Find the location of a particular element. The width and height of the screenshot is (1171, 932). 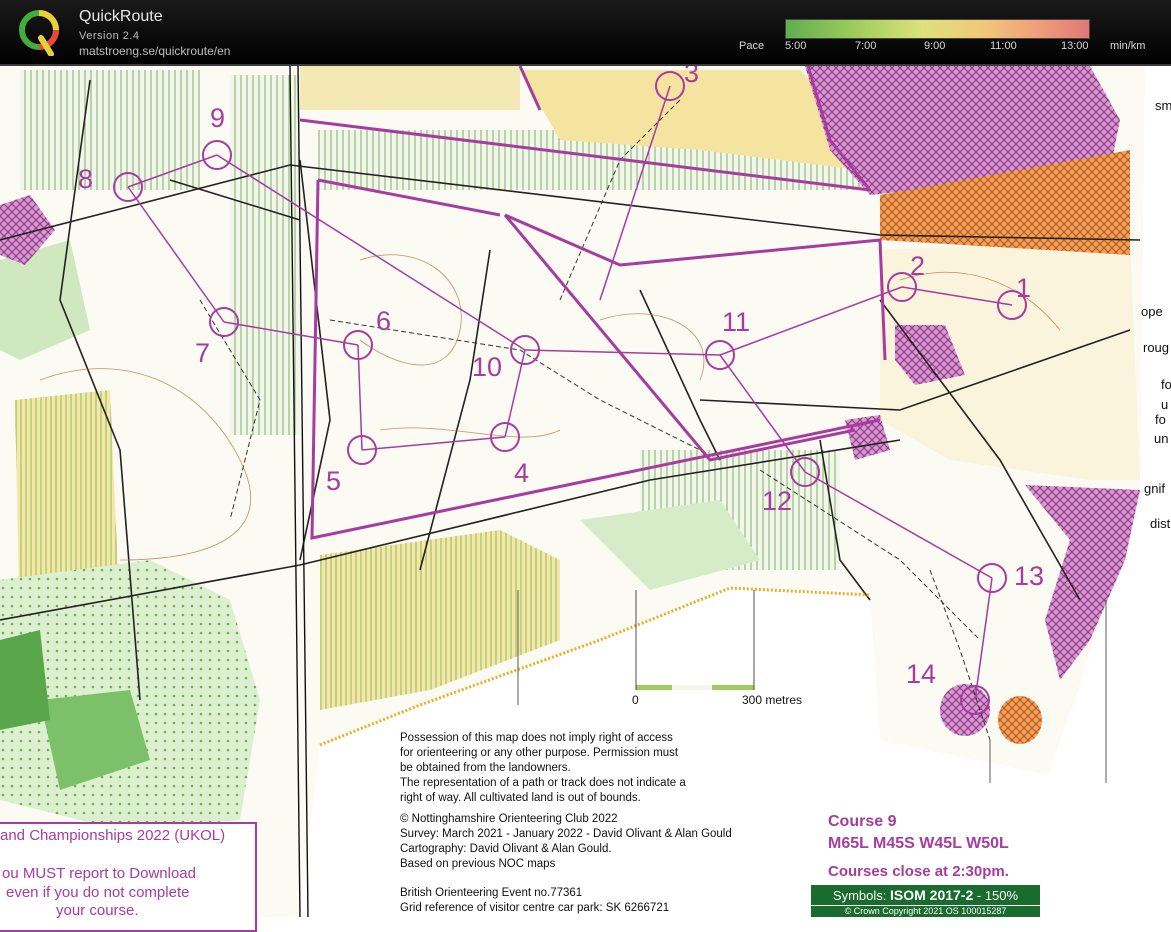

credit-line: © Nottinghamshire Orienteering Club 2022 is located at coordinates (509, 819).